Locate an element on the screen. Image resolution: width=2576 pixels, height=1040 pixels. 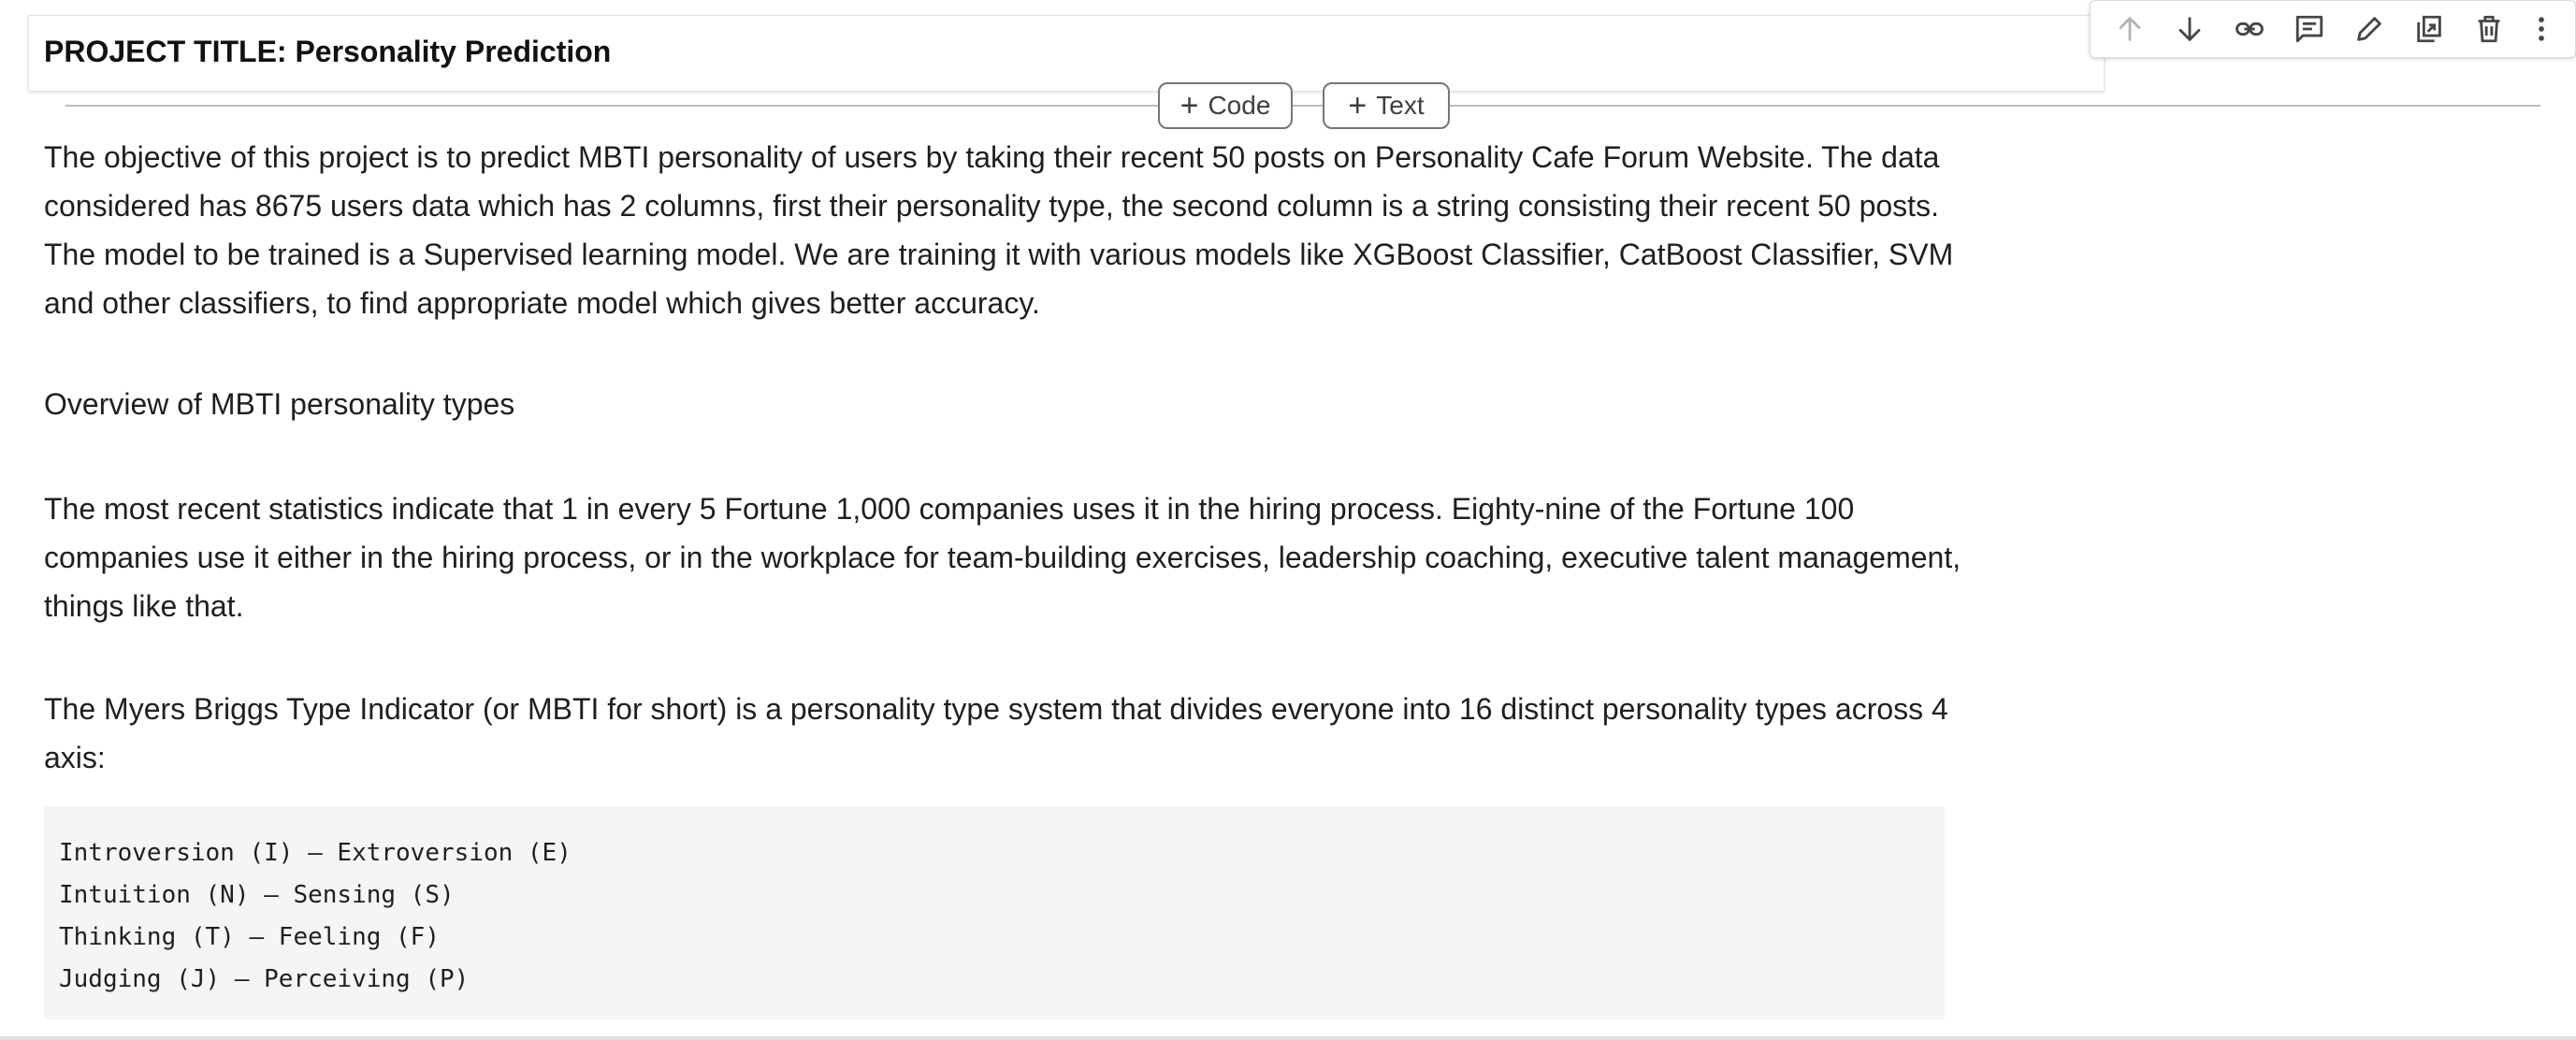
add-text-cell-button: + Text is located at coordinates (1386, 105).